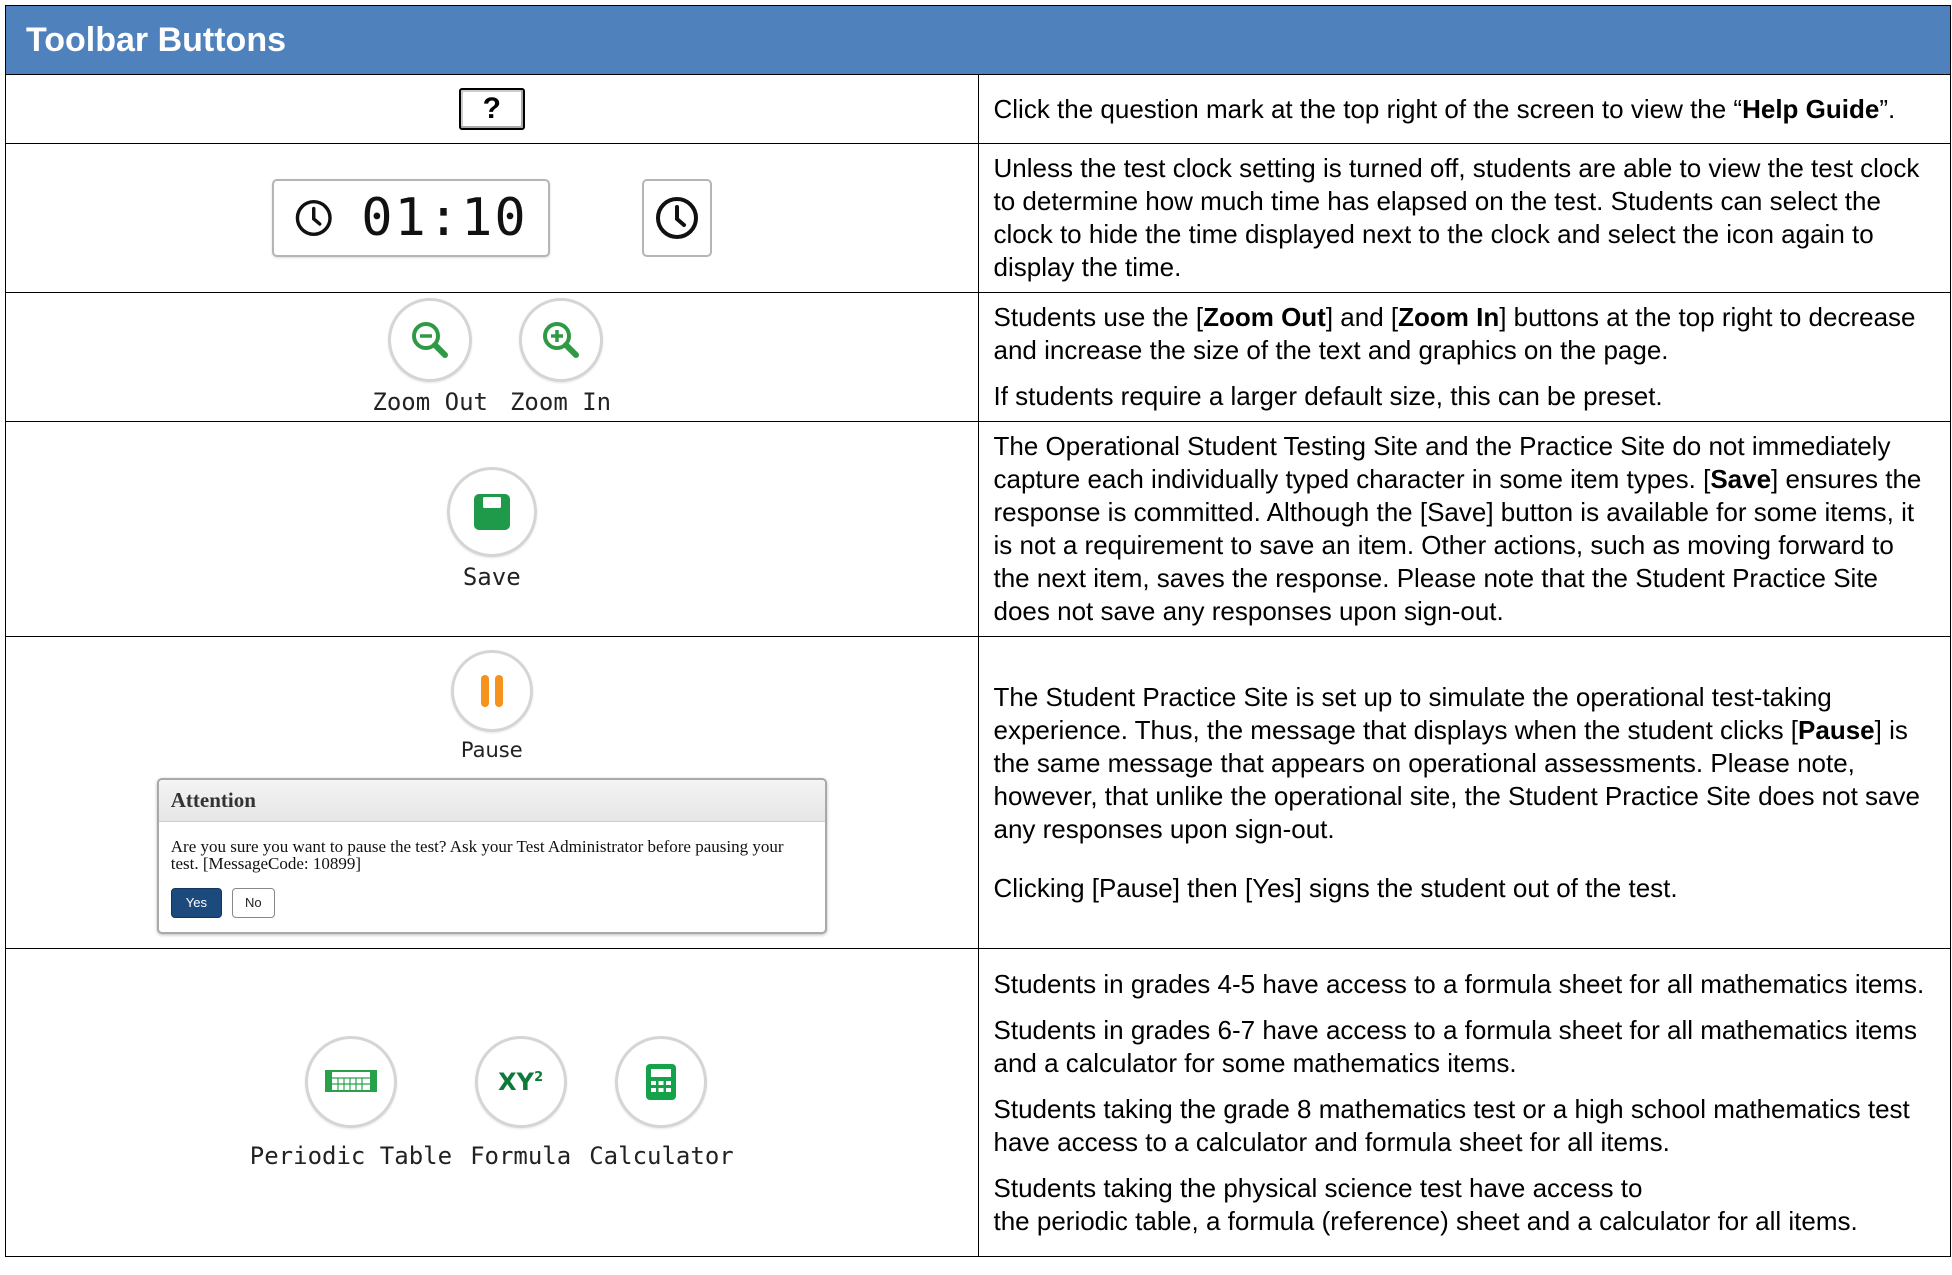 The image size is (1952, 1275). What do you see at coordinates (978, 40) in the screenshot?
I see `table-header: Toolbar Buttons` at bounding box center [978, 40].